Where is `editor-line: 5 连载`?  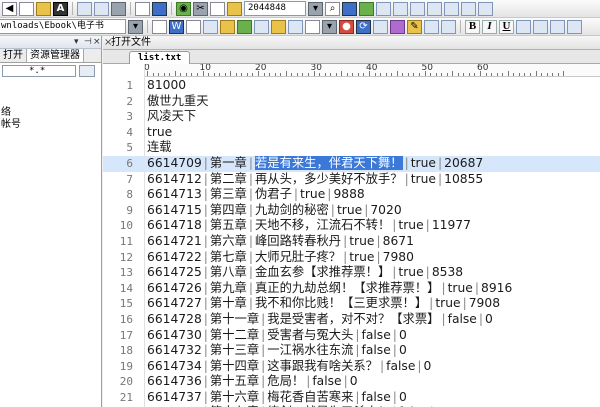
editor-line: 5 连载 is located at coordinates (351, 148).